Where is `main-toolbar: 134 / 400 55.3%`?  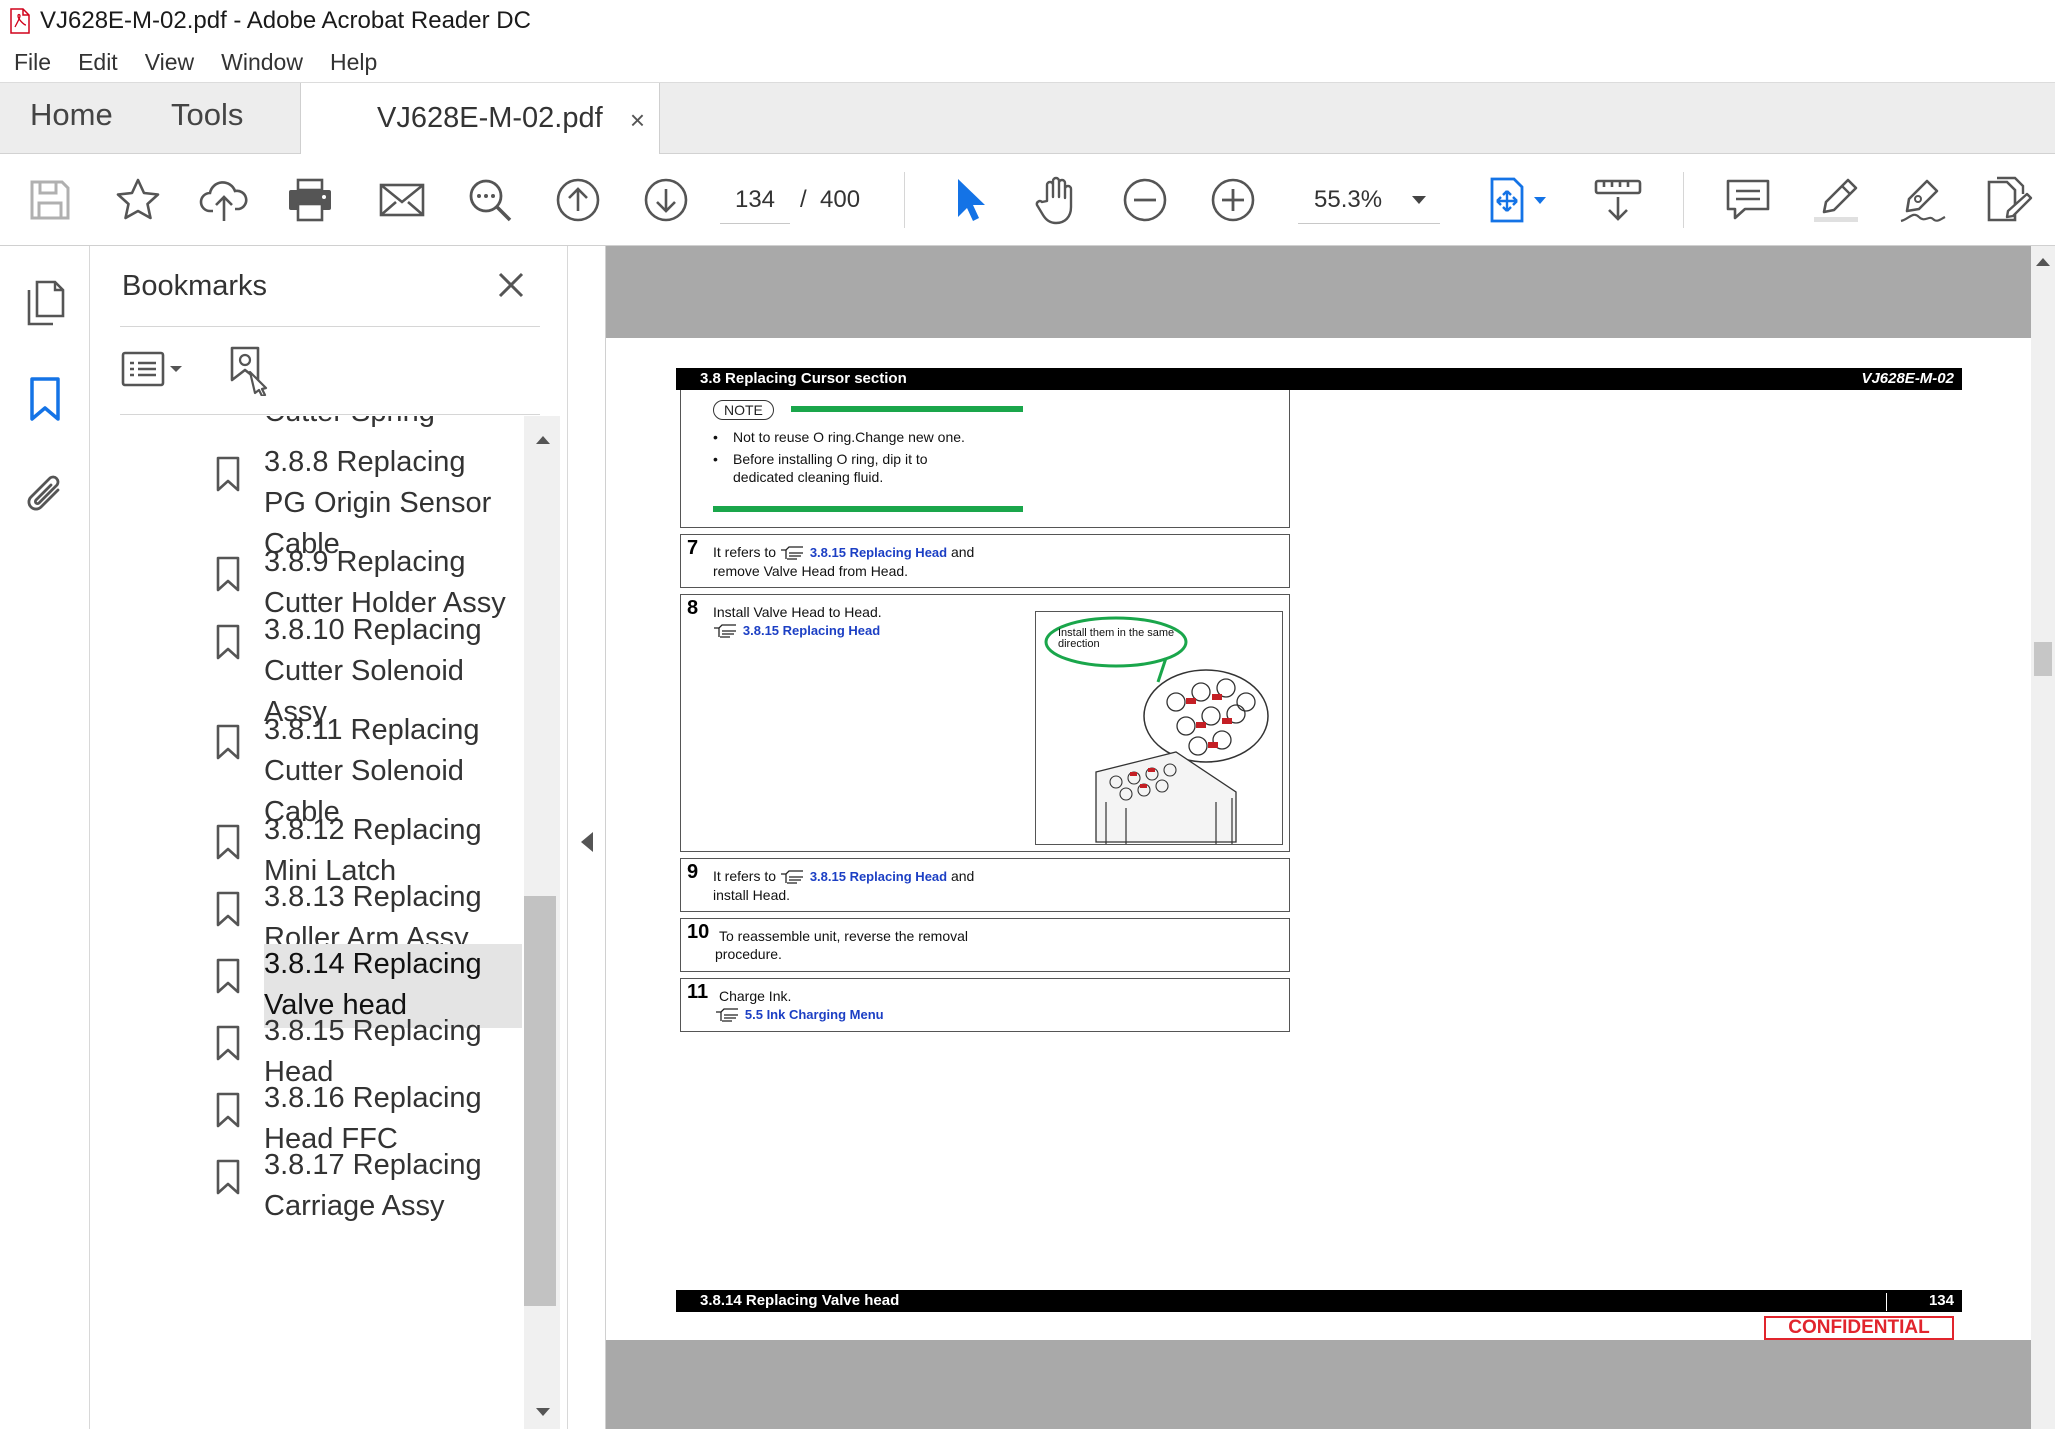 main-toolbar: 134 / 400 55.3% is located at coordinates (1027, 200).